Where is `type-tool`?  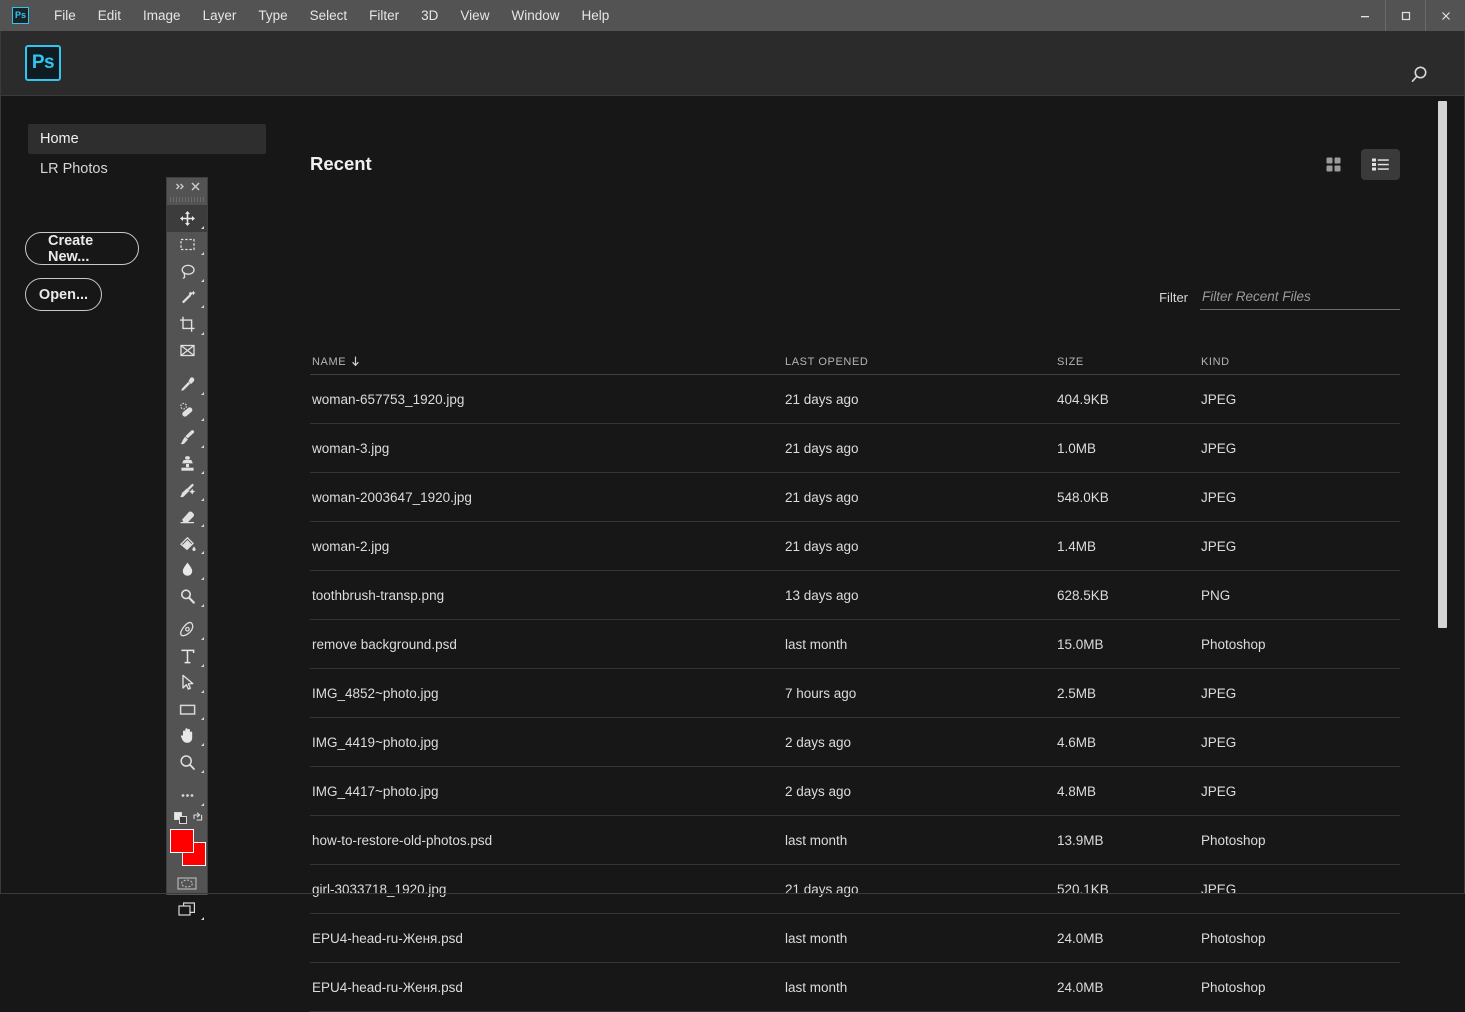
type-tool is located at coordinates (187, 656).